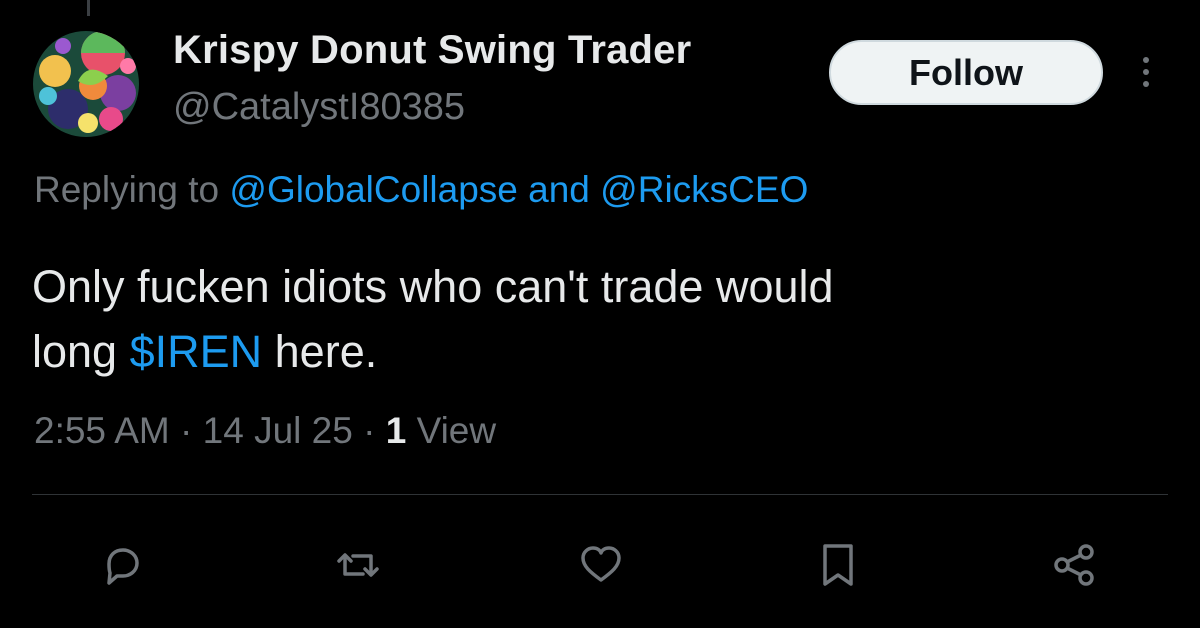  Describe the element at coordinates (396, 430) in the screenshot. I see `view-count: 1` at that location.